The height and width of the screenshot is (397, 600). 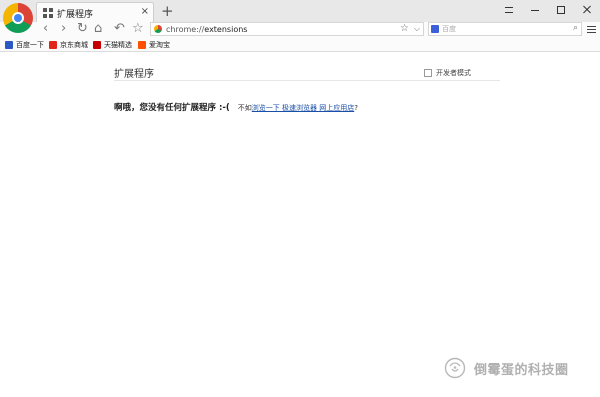 I want to click on tab-extensions: 扩展程序 ×, so click(x=95, y=12).